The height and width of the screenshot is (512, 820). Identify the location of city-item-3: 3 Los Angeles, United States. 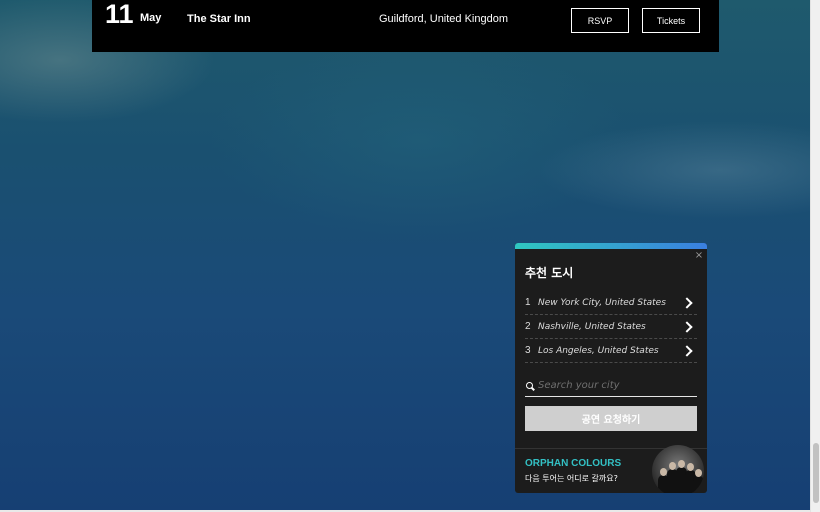
(611, 351).